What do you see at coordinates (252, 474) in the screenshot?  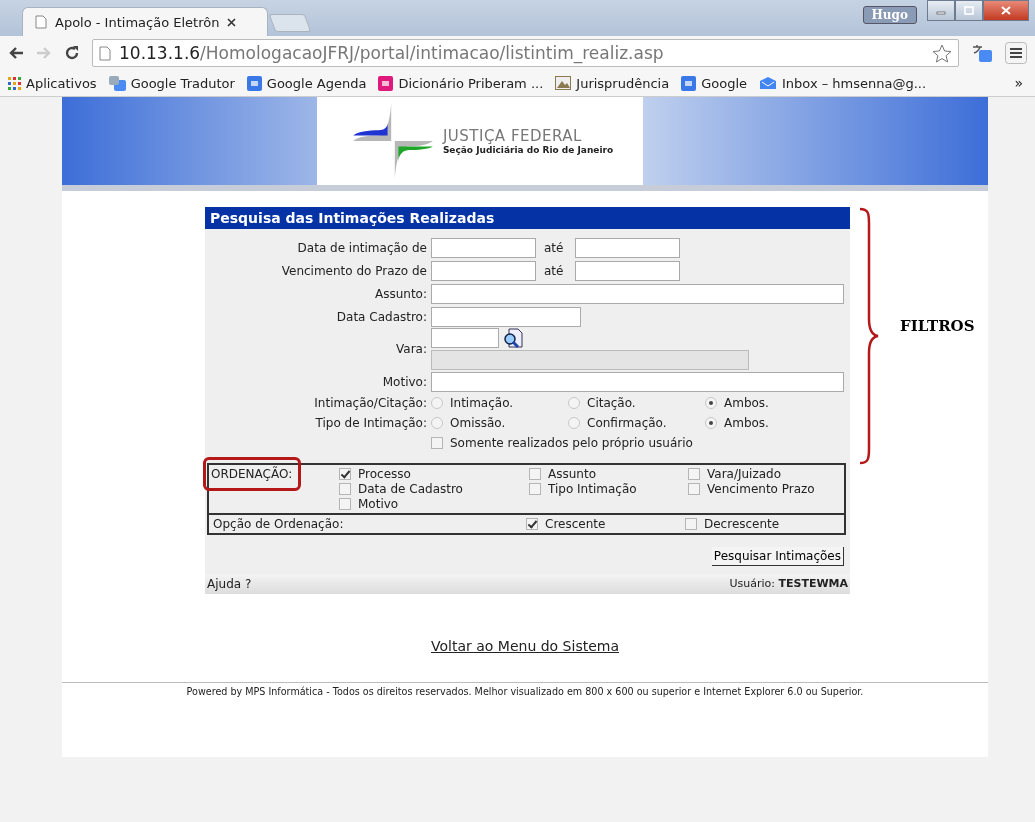 I see `ordering-label: ORDENAÇÃO:` at bounding box center [252, 474].